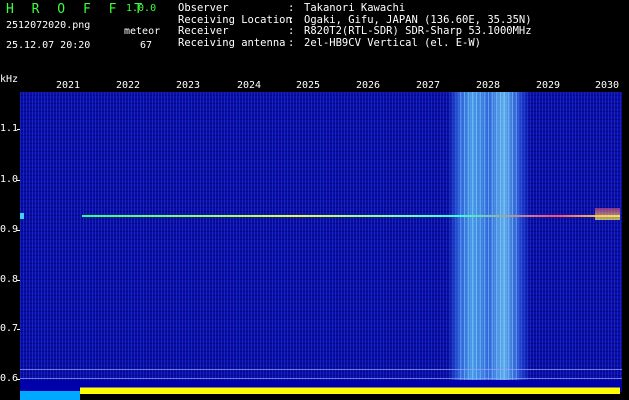 The image size is (629, 400). I want to click on meteor-label: meteor, so click(142, 31).